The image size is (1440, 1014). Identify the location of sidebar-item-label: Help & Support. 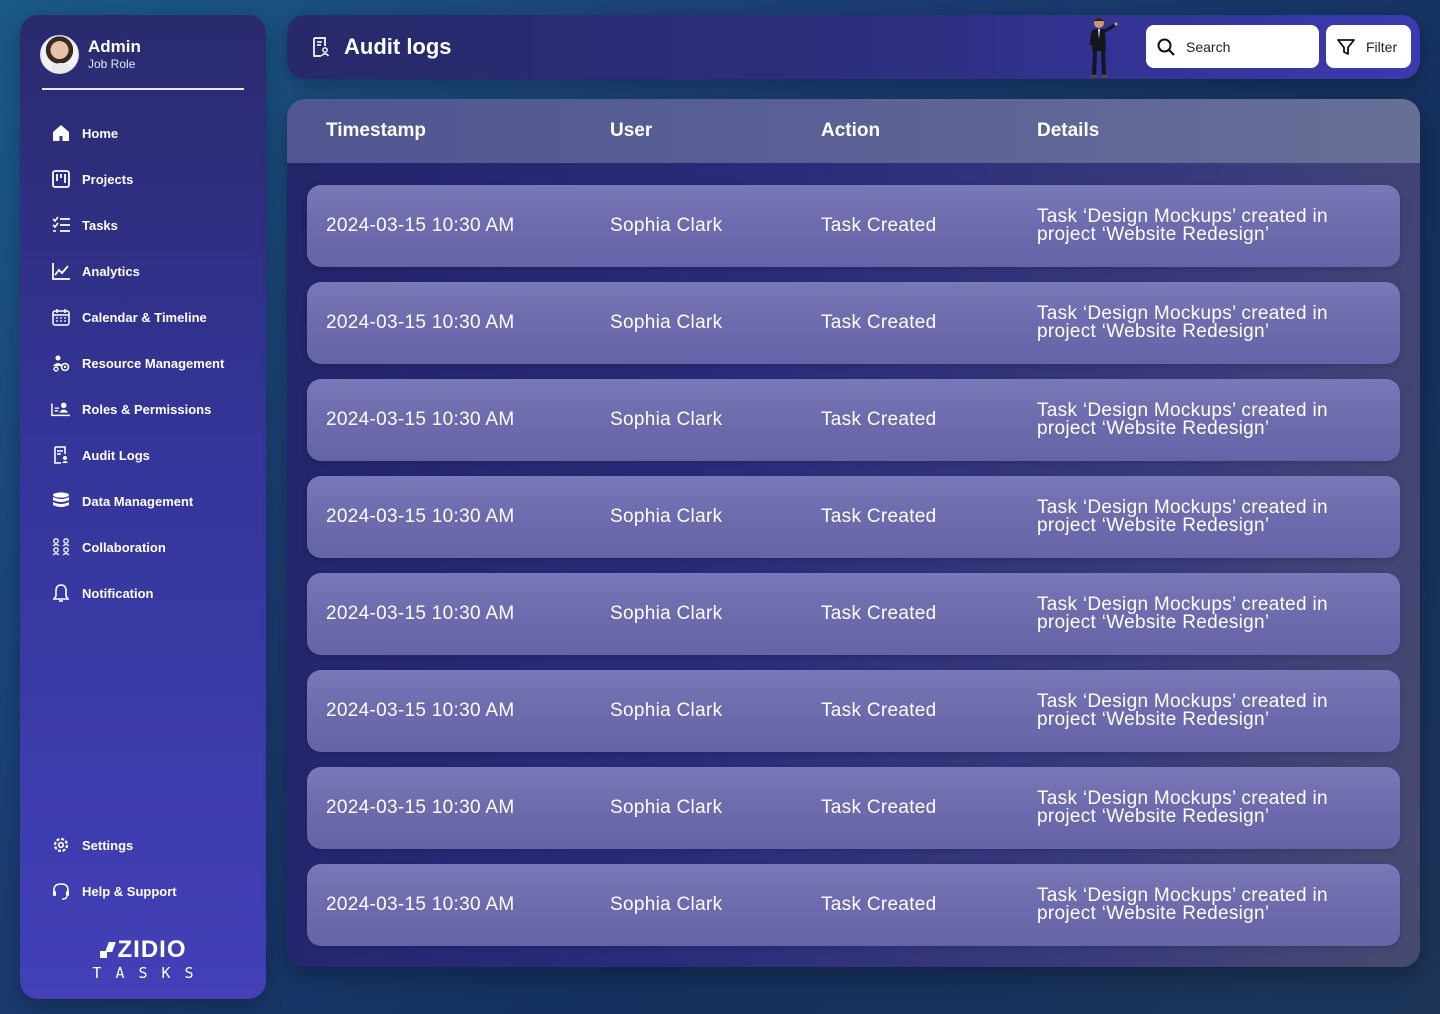
(129, 891).